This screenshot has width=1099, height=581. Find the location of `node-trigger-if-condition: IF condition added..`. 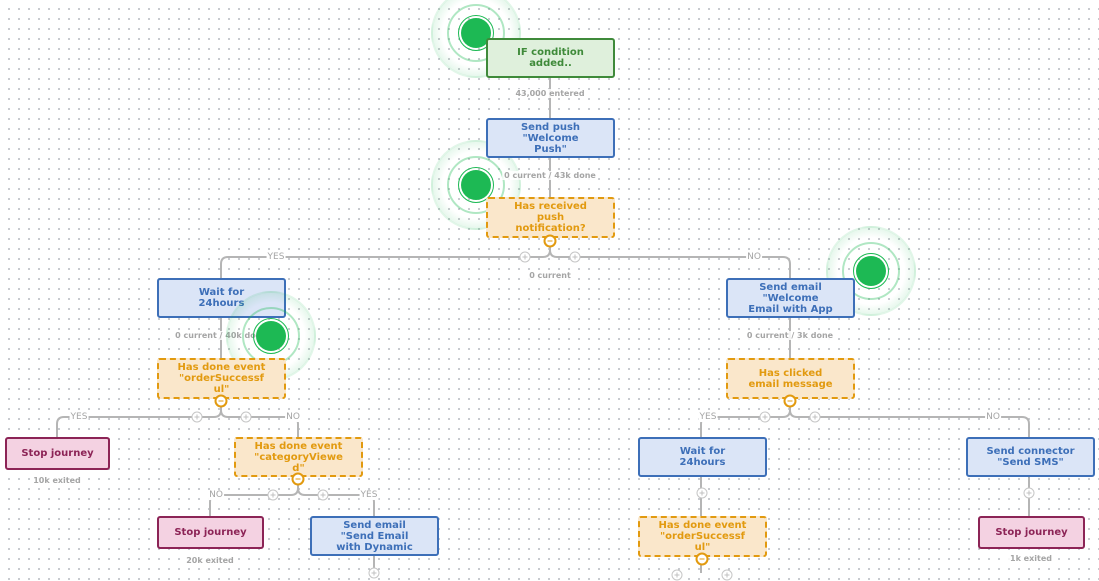

node-trigger-if-condition: IF condition added.. is located at coordinates (550, 58).